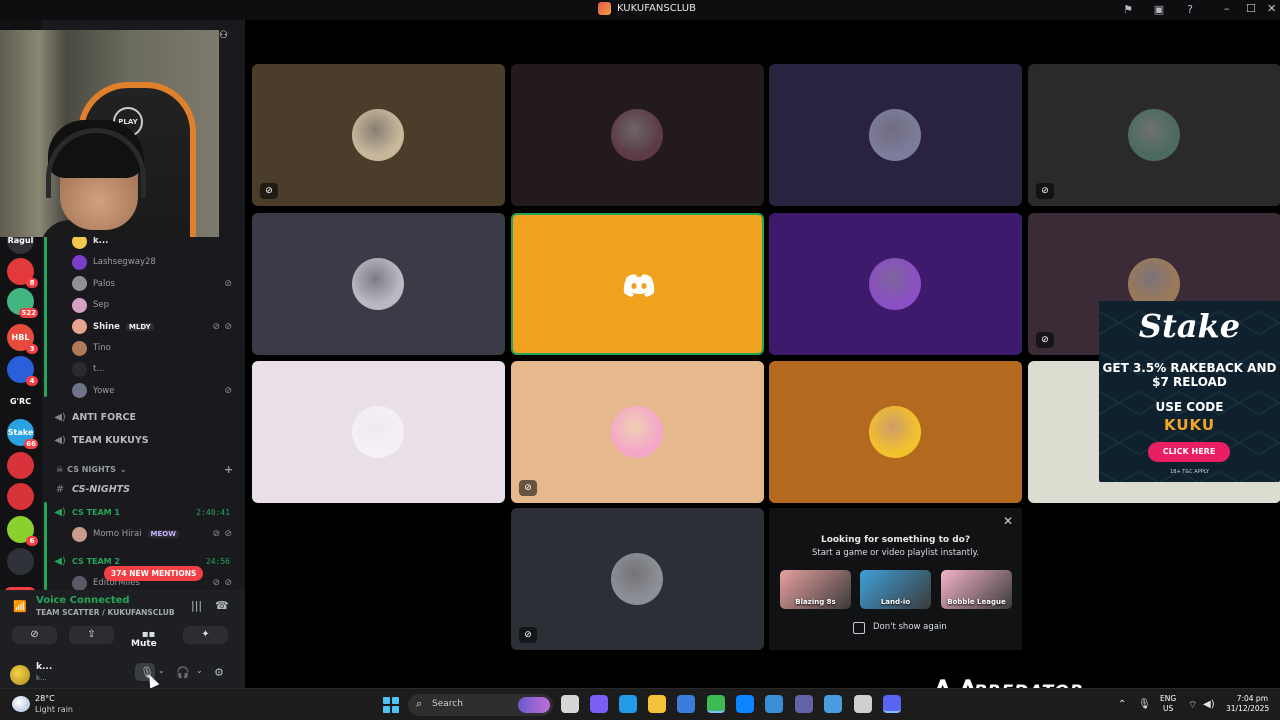 The width and height of the screenshot is (1280, 720). What do you see at coordinates (1144, 704) in the screenshot?
I see `microphone-icon: 🎙` at bounding box center [1144, 704].